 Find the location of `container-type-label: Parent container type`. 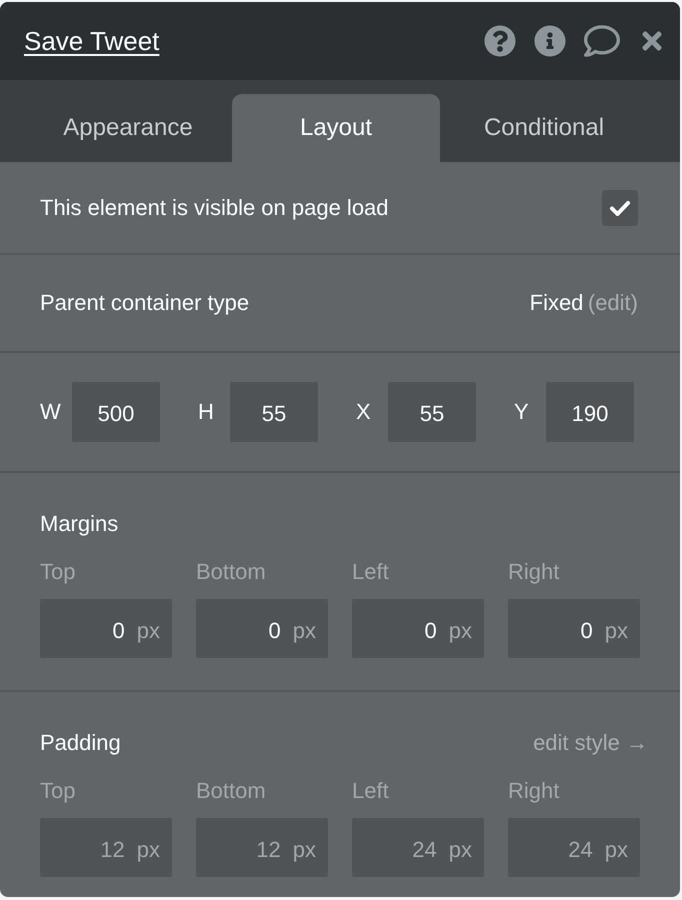

container-type-label: Parent container type is located at coordinates (145, 303).